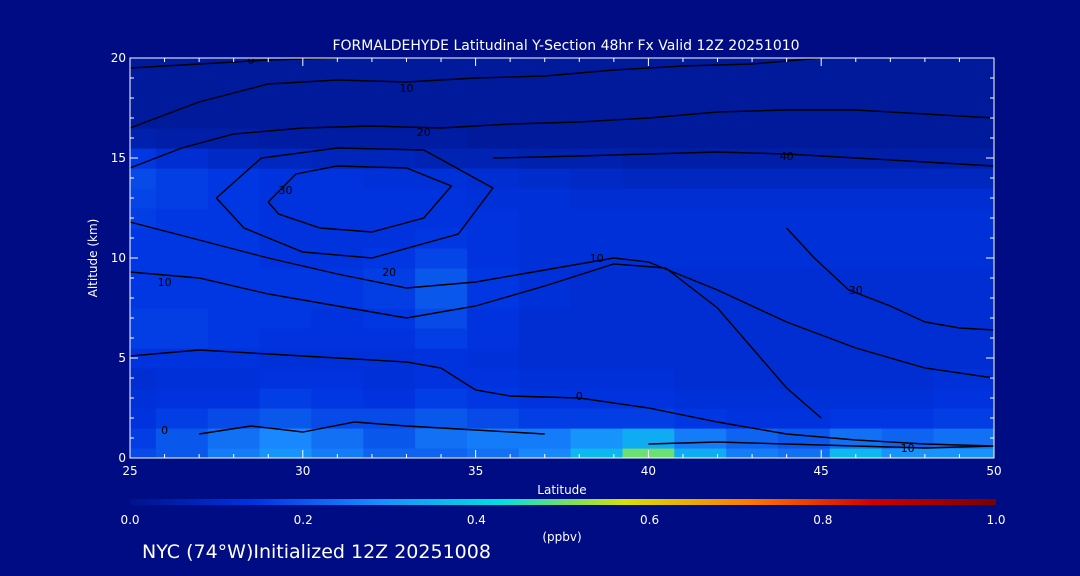  I want to click on contour-label: 30, so click(856, 290).